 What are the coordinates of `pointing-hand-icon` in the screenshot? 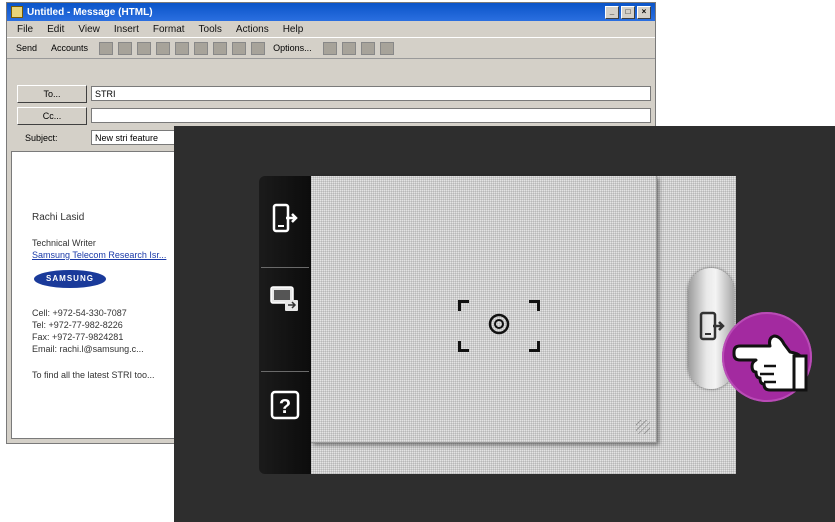 It's located at (770, 363).